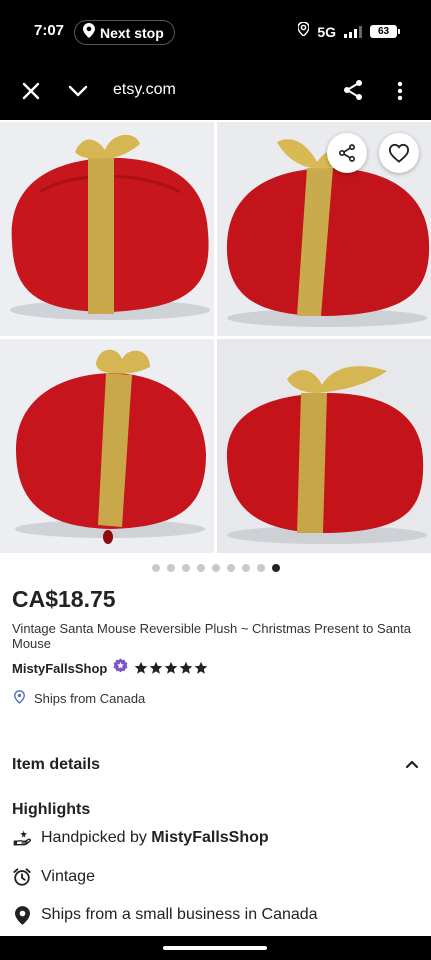 This screenshot has width=431, height=960. Describe the element at coordinates (64, 599) in the screenshot. I see `listing-price: CA$18.75` at that location.